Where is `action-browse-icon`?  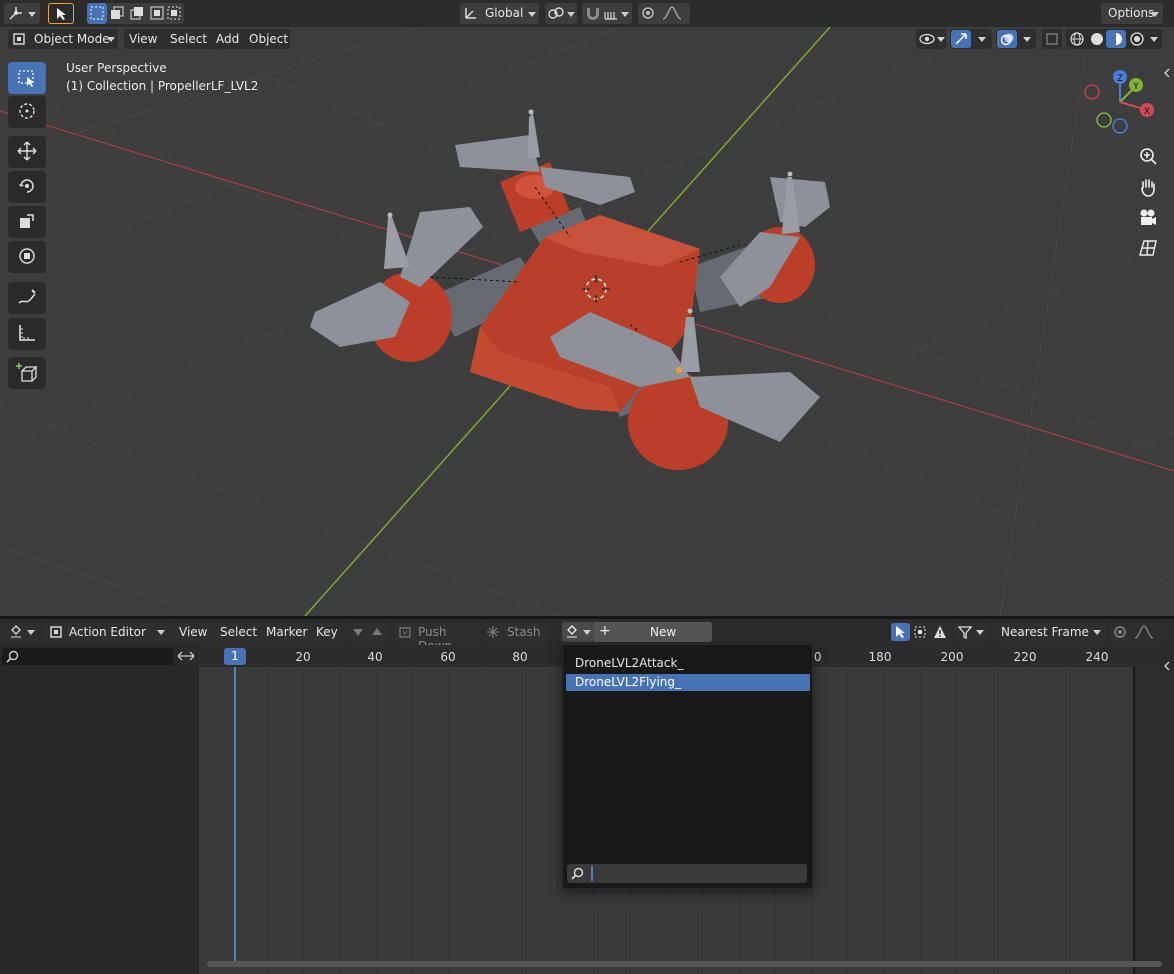
action-browse-icon is located at coordinates (572, 631).